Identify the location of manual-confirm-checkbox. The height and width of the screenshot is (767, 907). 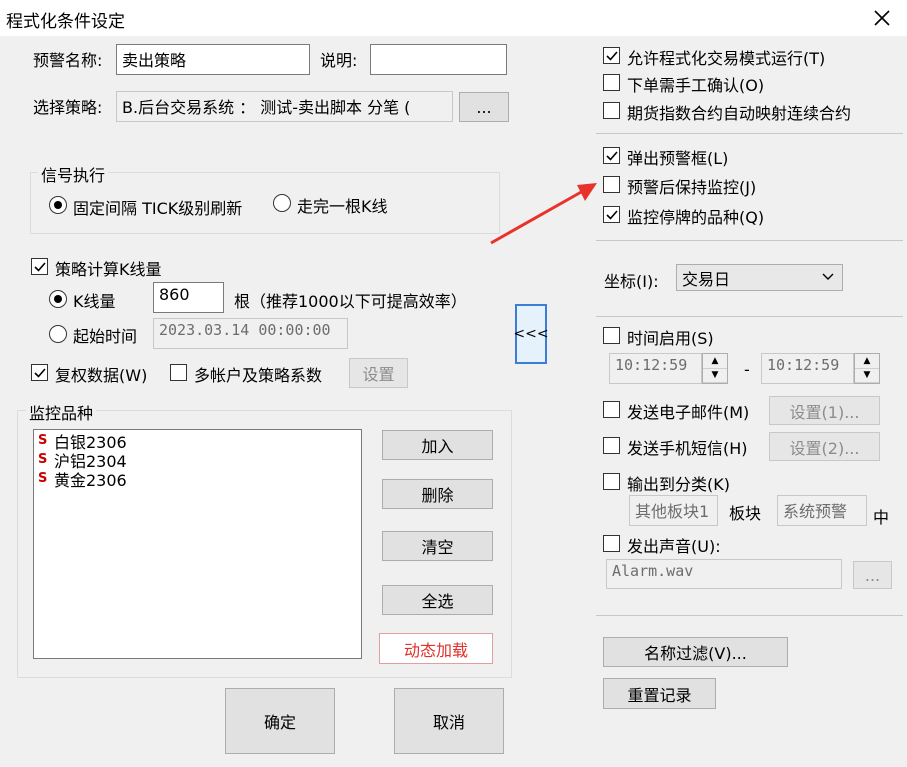
(611, 82).